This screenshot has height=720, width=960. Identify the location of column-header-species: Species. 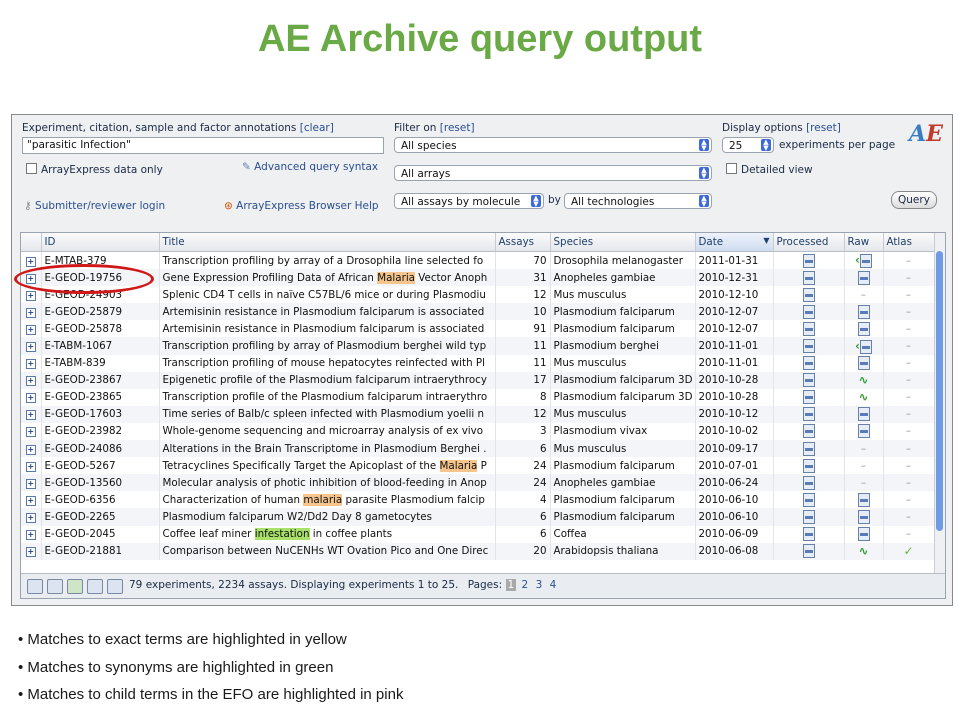
(623, 242).